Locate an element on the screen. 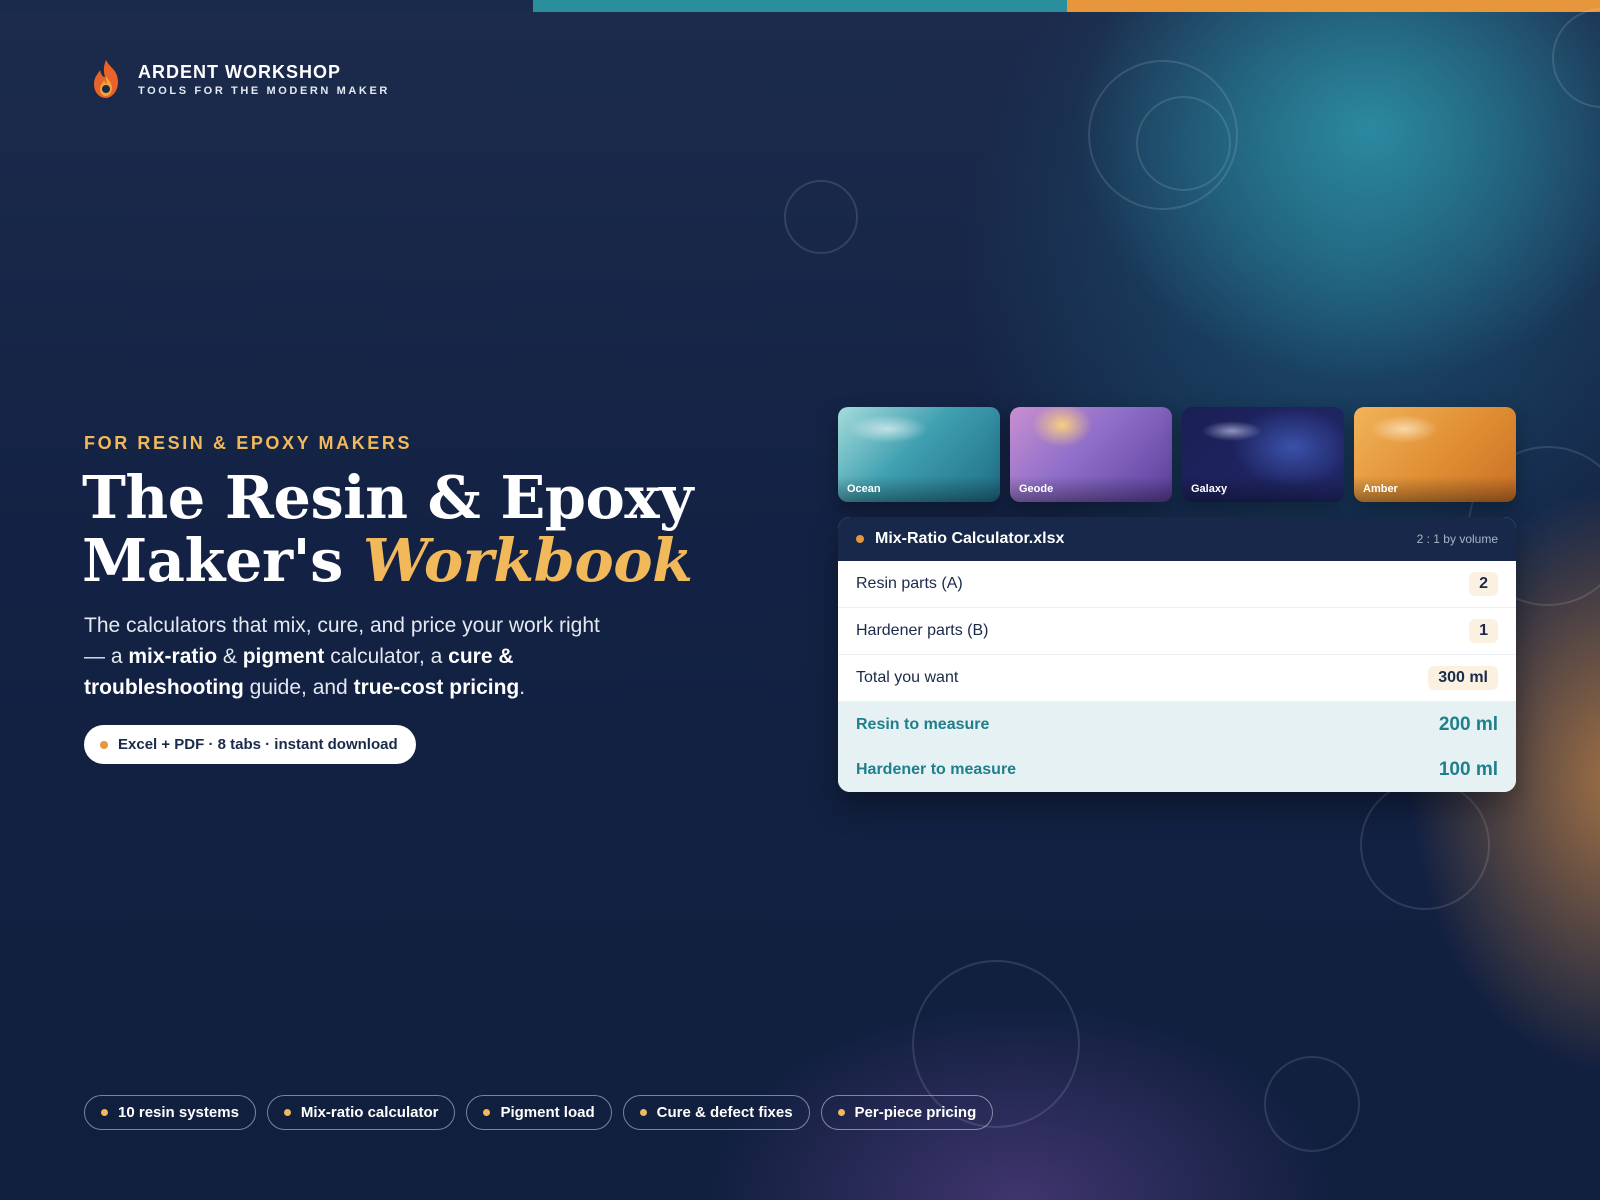 The height and width of the screenshot is (1200, 1600). calculator-ratio-note: 2 : 1 by volume is located at coordinates (1457, 539).